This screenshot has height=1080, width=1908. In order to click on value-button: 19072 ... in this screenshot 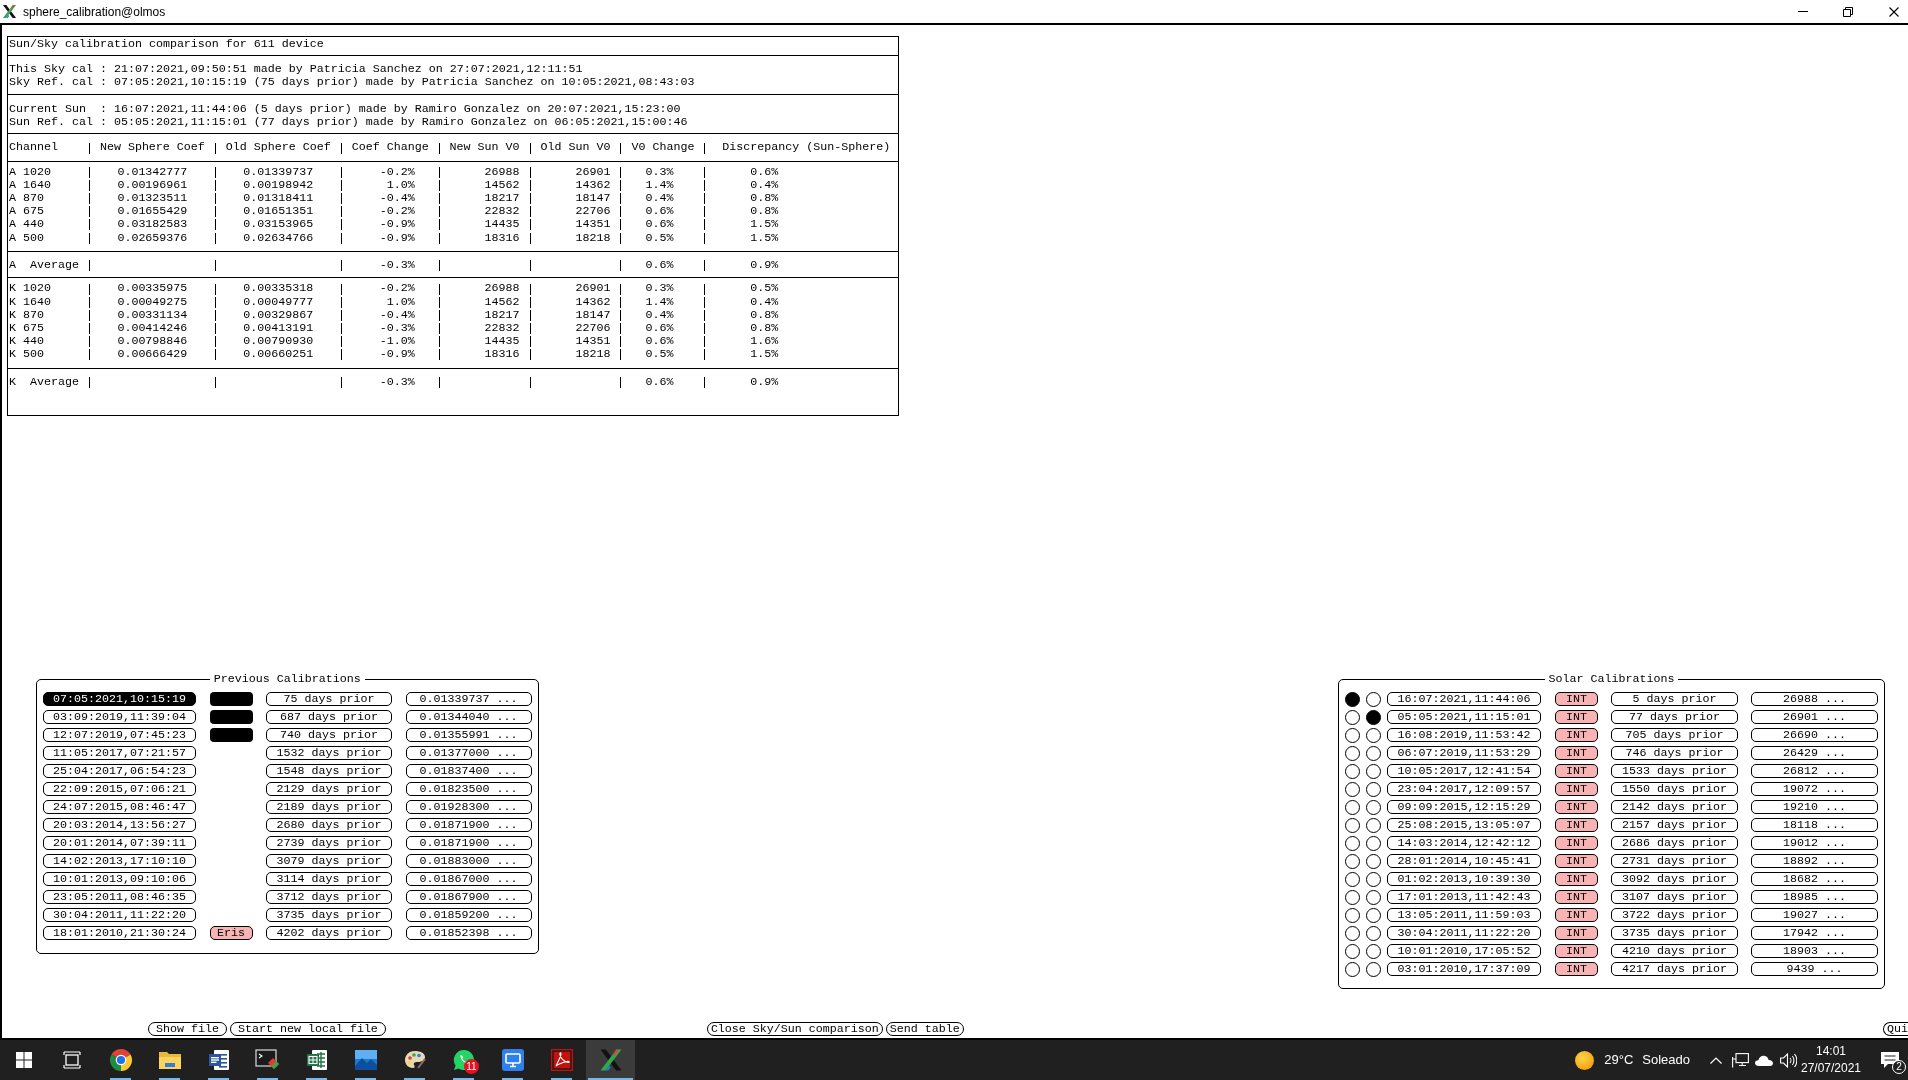, I will do `click(1814, 789)`.